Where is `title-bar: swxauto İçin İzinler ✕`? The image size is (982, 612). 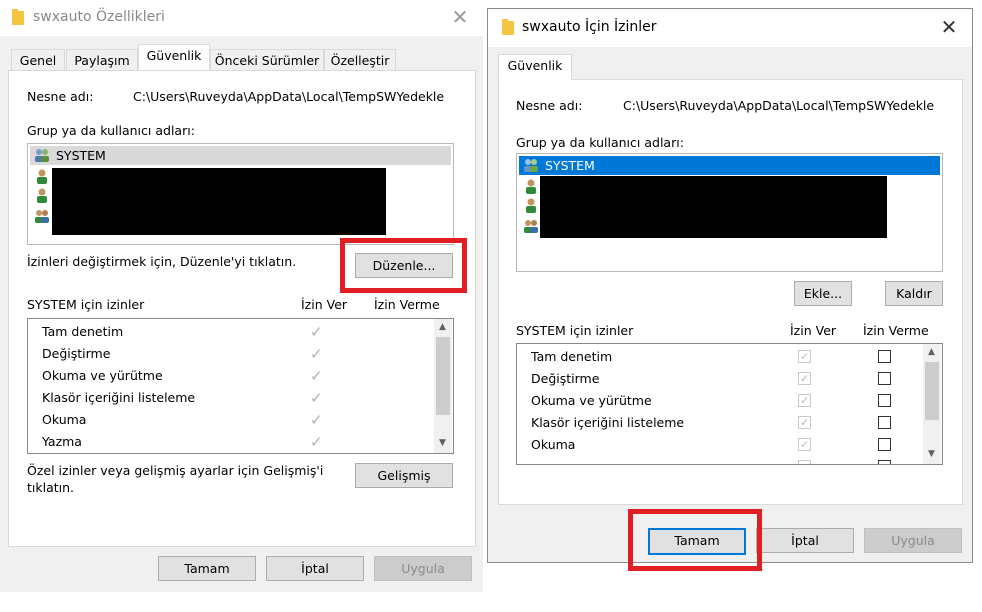 title-bar: swxauto İçin İzinler ✕ is located at coordinates (730, 28).